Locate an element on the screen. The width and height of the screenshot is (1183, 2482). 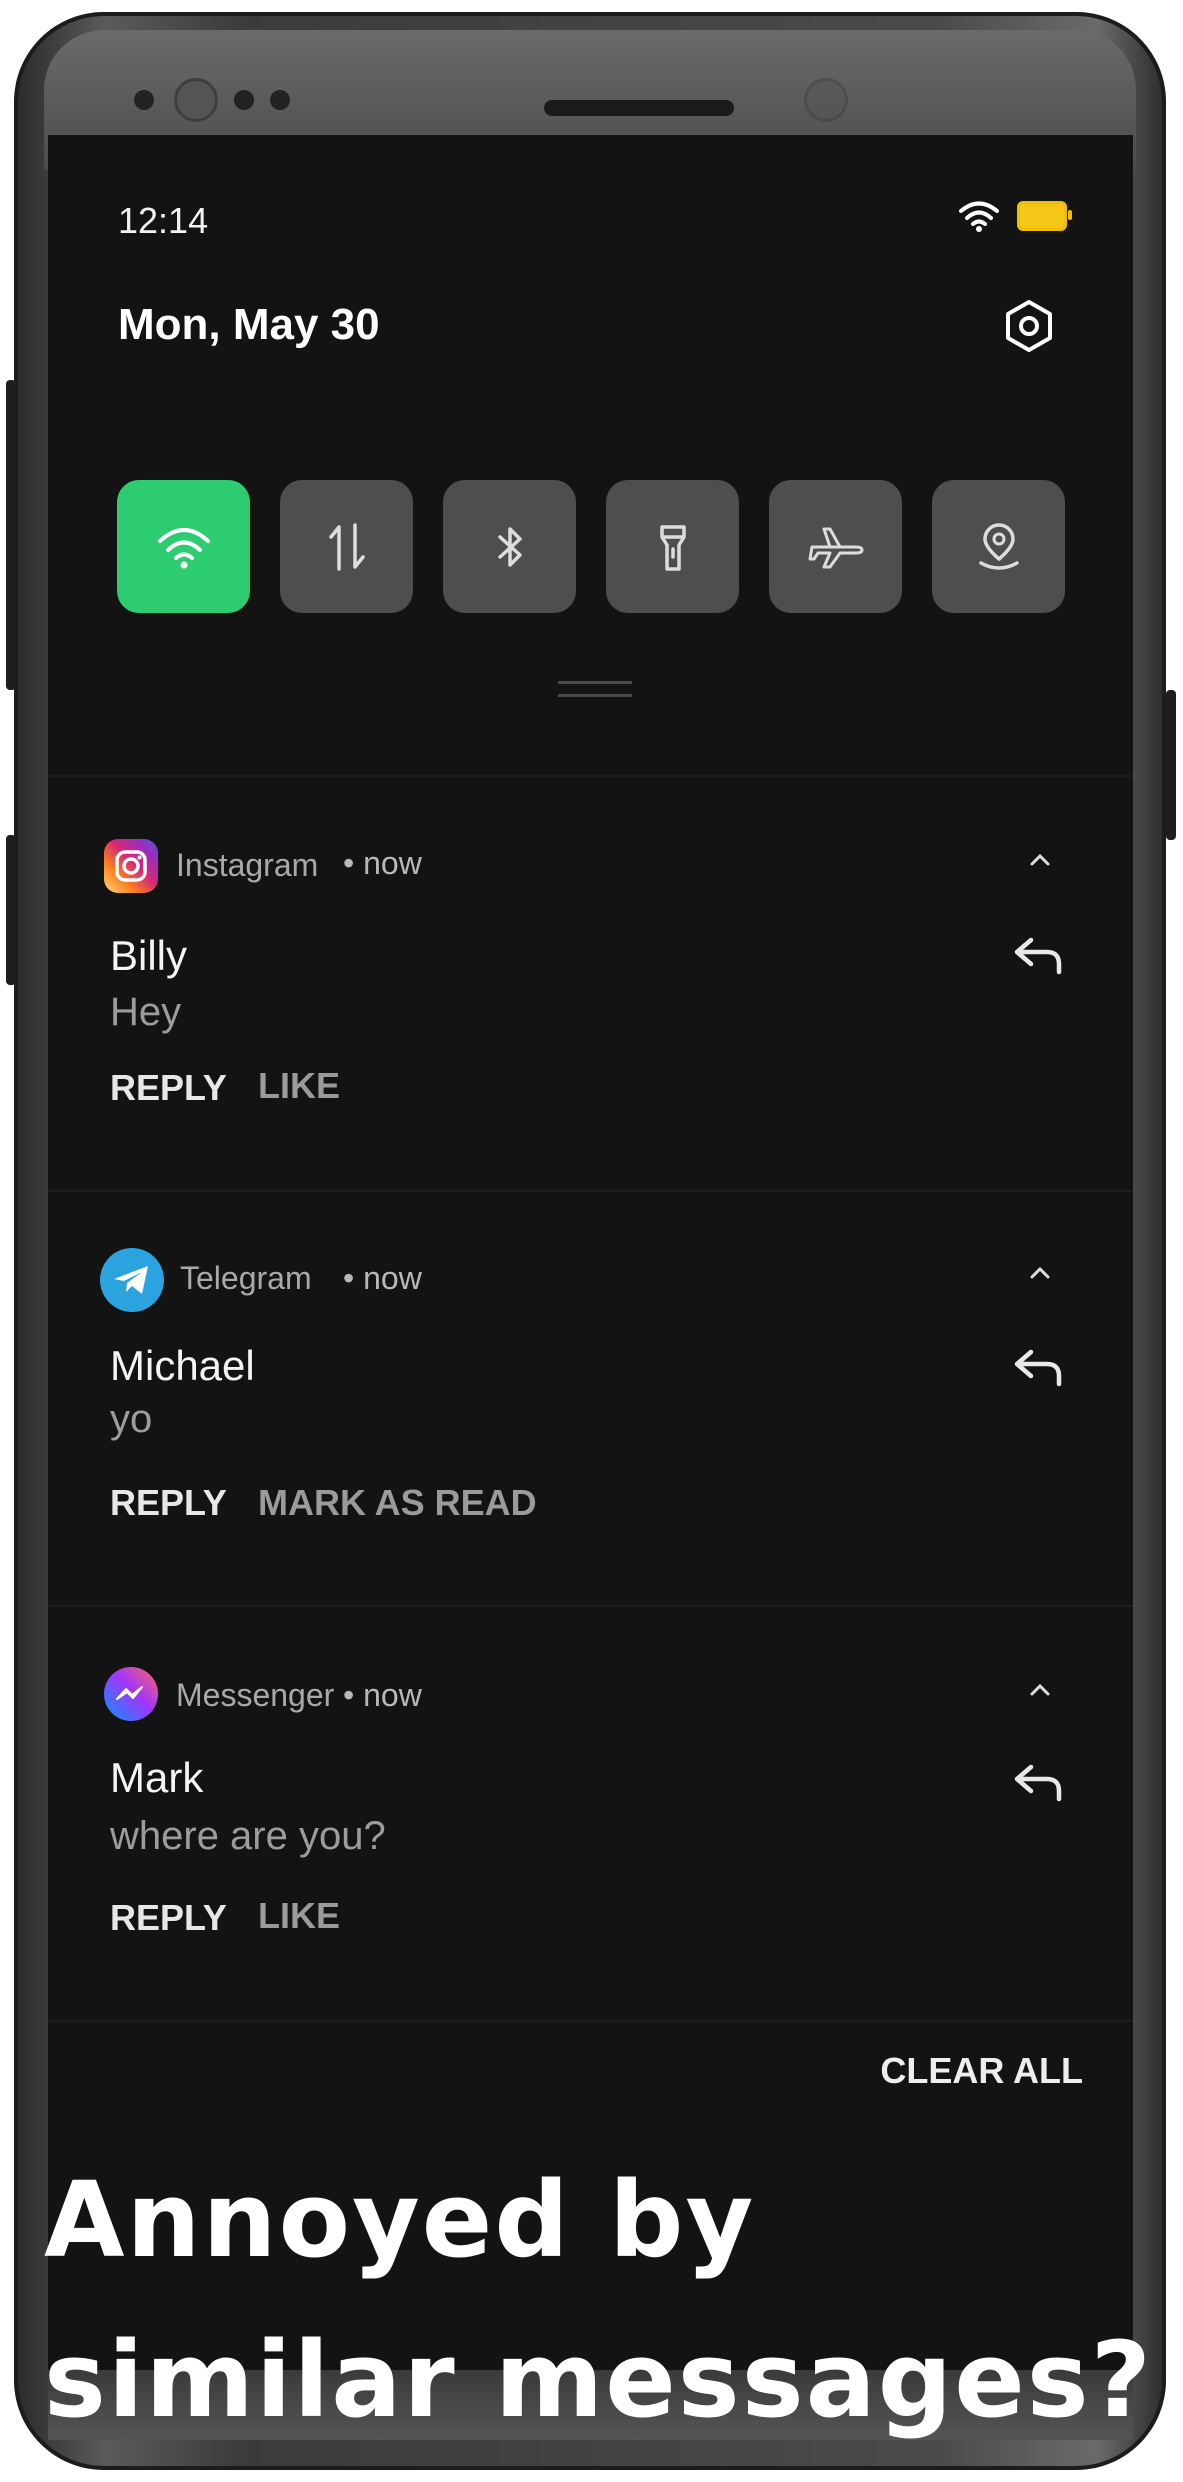
volume-button is located at coordinates (11, 535).